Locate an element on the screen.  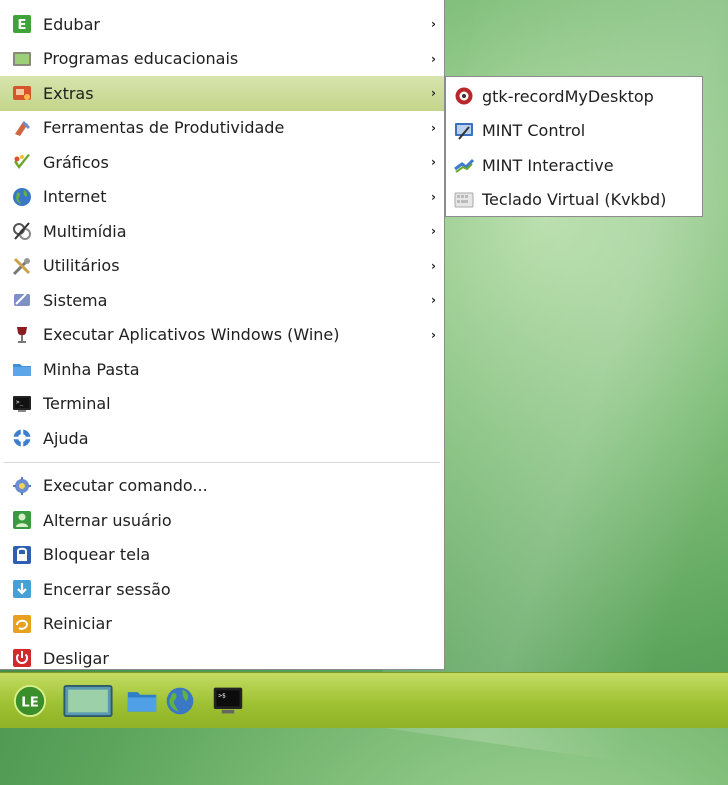
edubar-icon: E is located at coordinates (22, 24).